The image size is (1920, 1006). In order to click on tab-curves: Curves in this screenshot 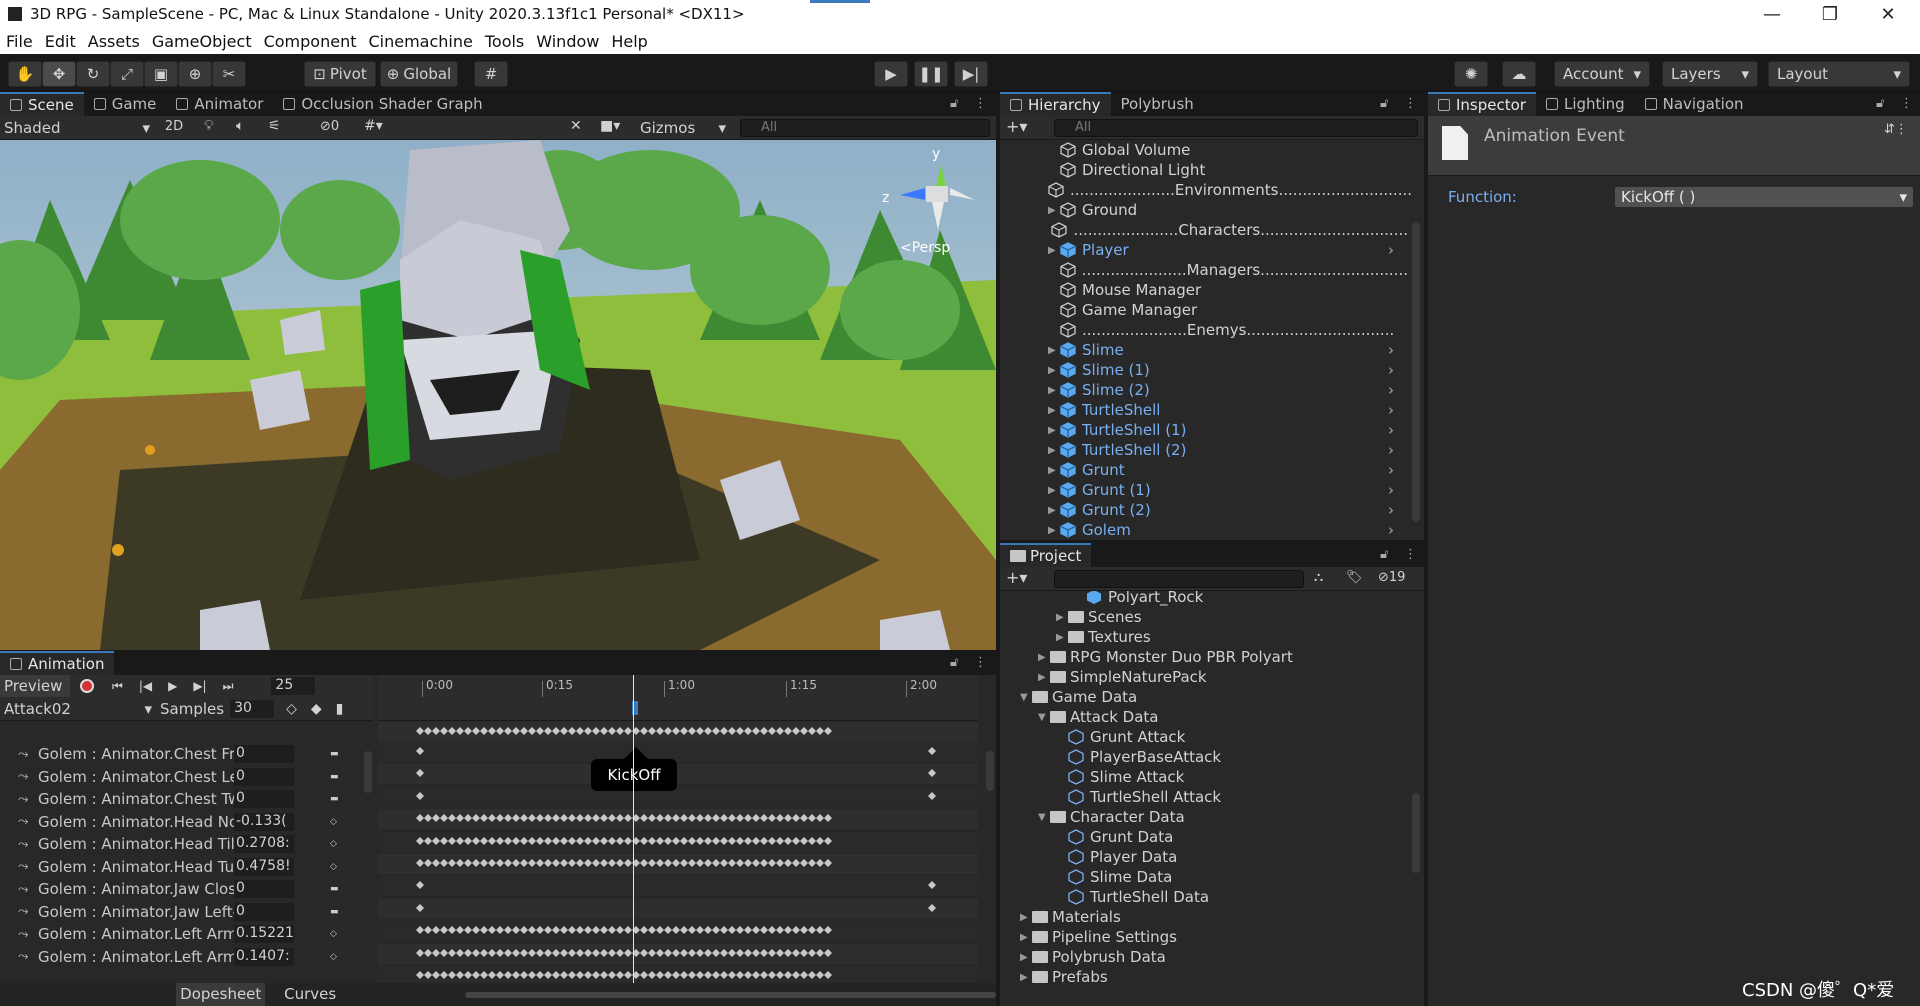, I will do `click(309, 994)`.